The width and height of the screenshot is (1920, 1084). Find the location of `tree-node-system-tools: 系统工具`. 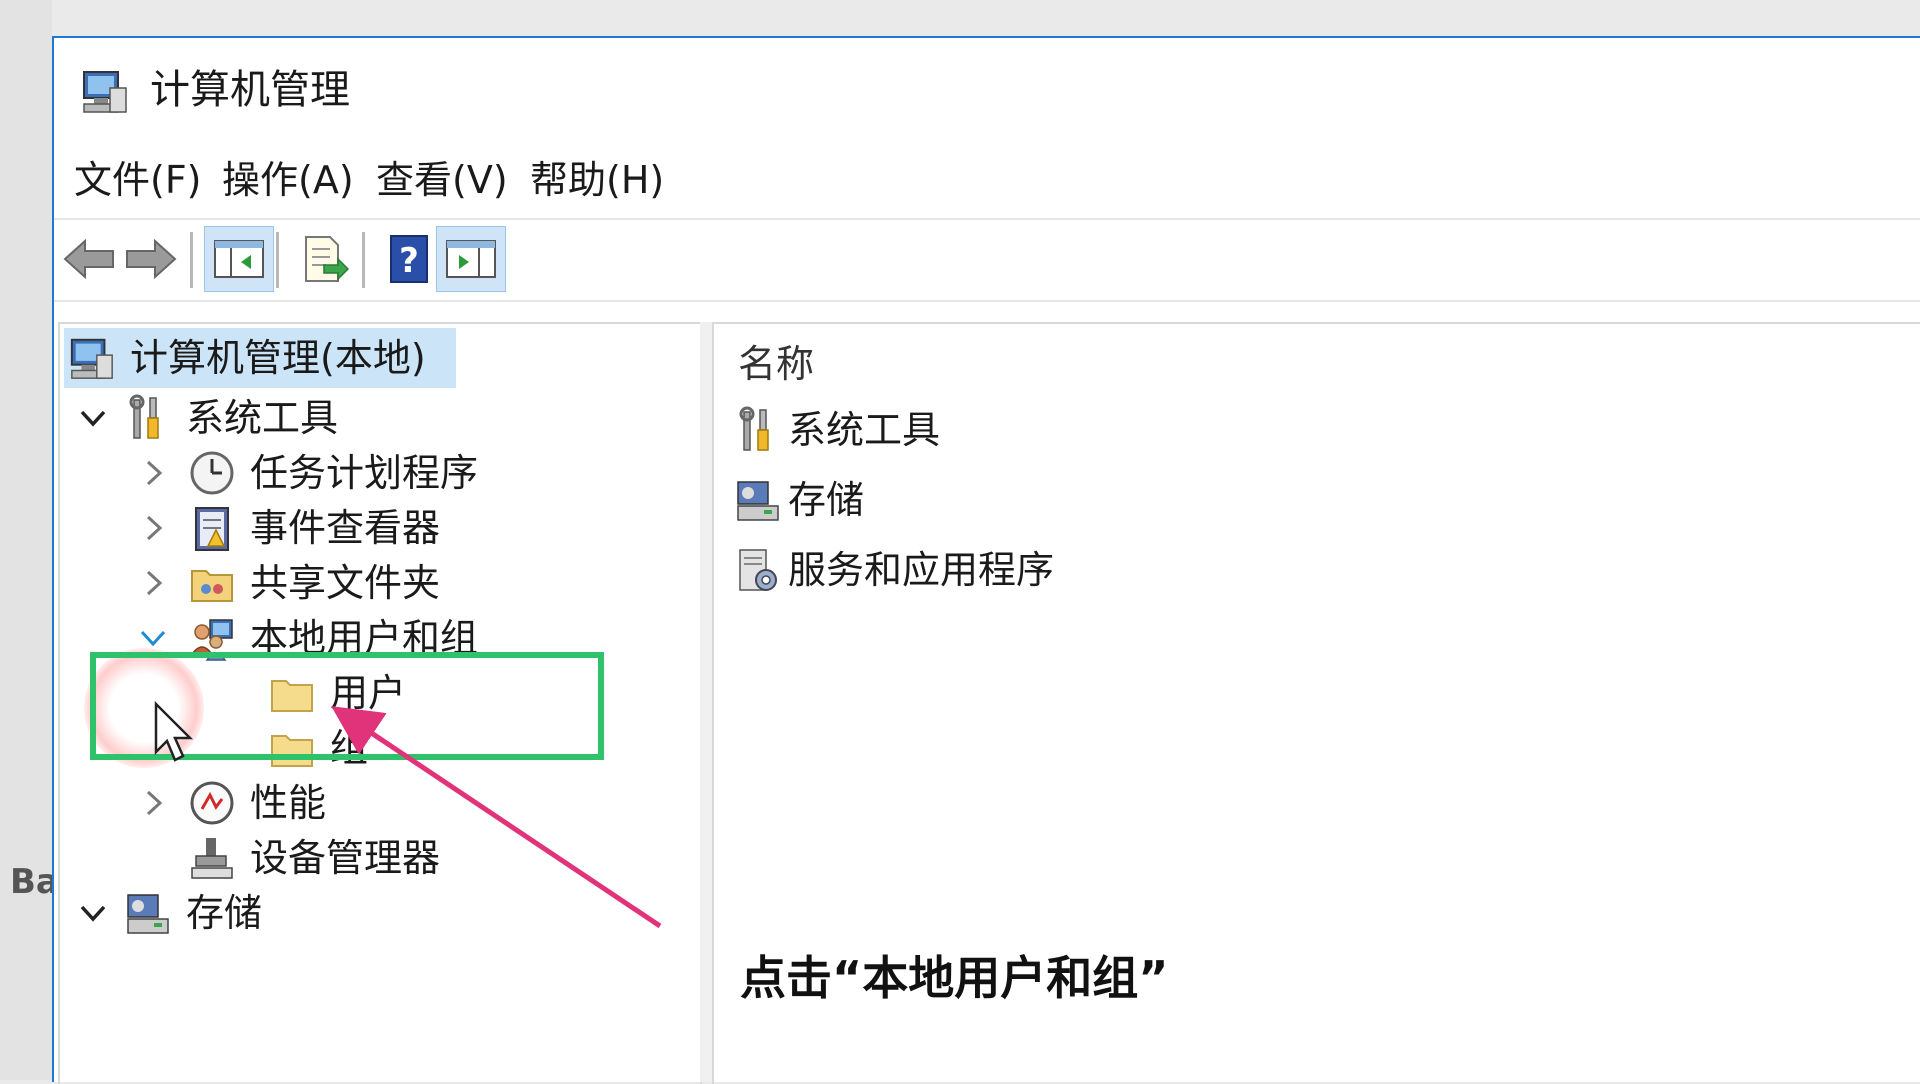

tree-node-system-tools: 系统工具 is located at coordinates (231, 418).